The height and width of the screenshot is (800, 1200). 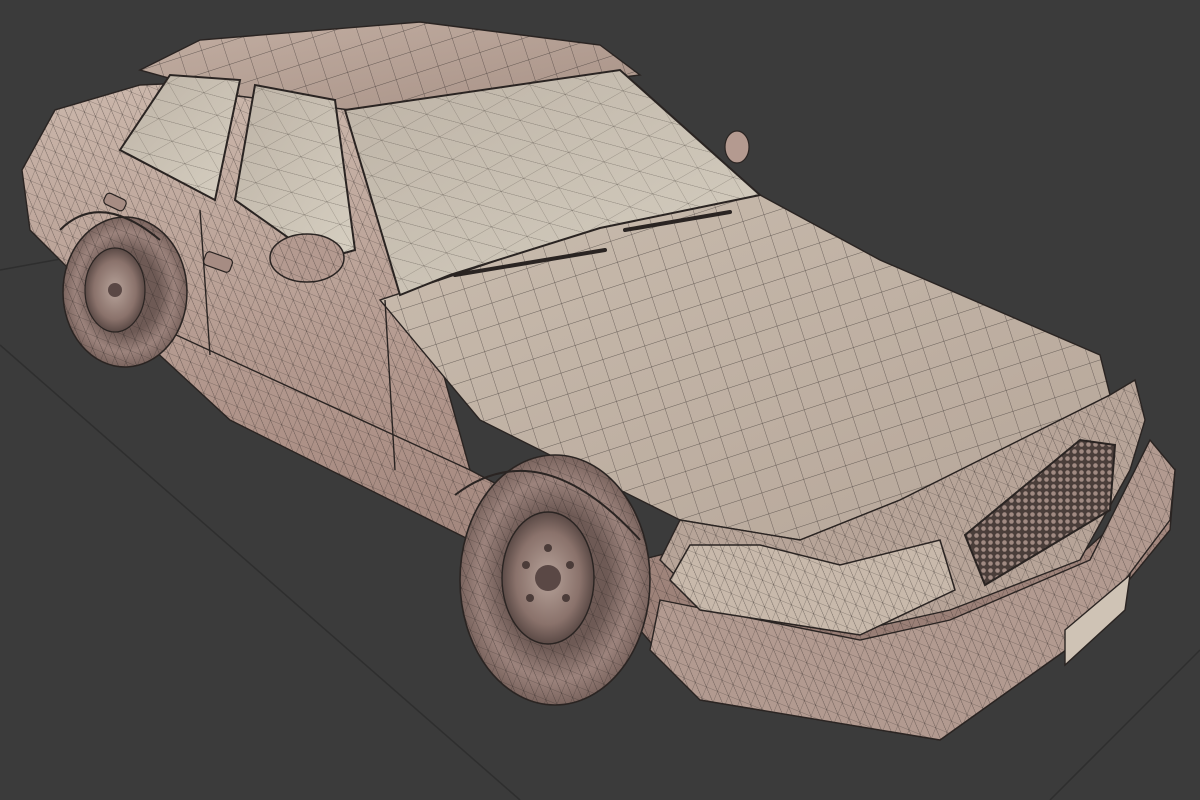 What do you see at coordinates (737, 147) in the screenshot?
I see `side-mirror-right` at bounding box center [737, 147].